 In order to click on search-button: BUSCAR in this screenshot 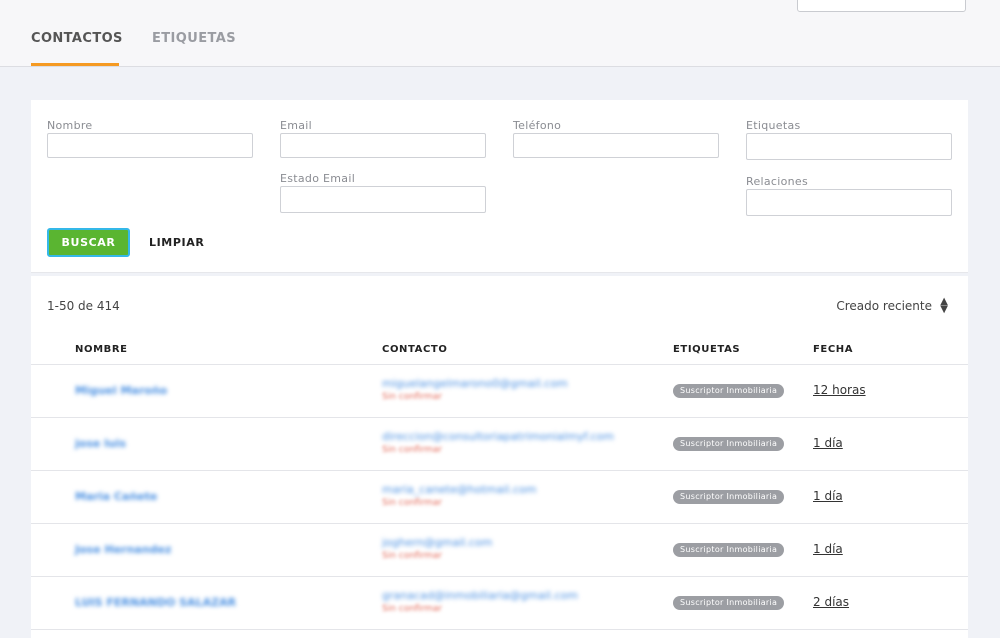, I will do `click(88, 242)`.